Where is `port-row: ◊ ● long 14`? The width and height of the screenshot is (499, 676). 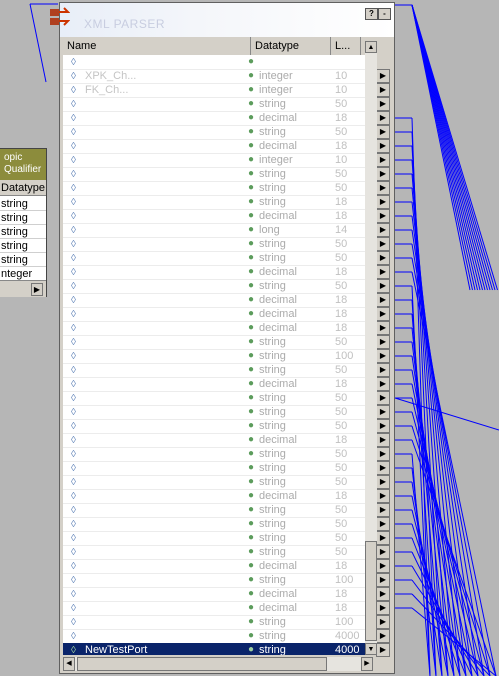
port-row: ◊ ● long 14 is located at coordinates (218, 230).